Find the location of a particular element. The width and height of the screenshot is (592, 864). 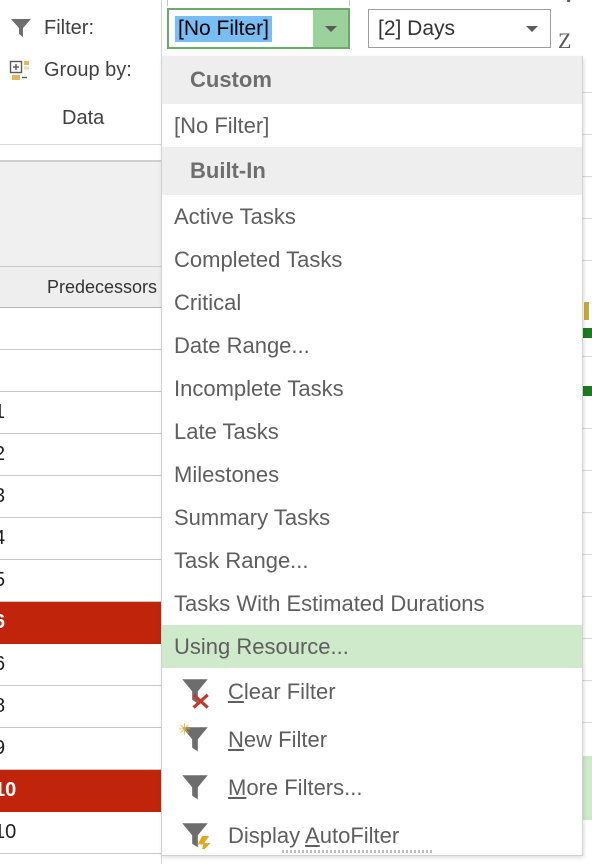

menu-item-label: Late Tasks is located at coordinates (226, 431).